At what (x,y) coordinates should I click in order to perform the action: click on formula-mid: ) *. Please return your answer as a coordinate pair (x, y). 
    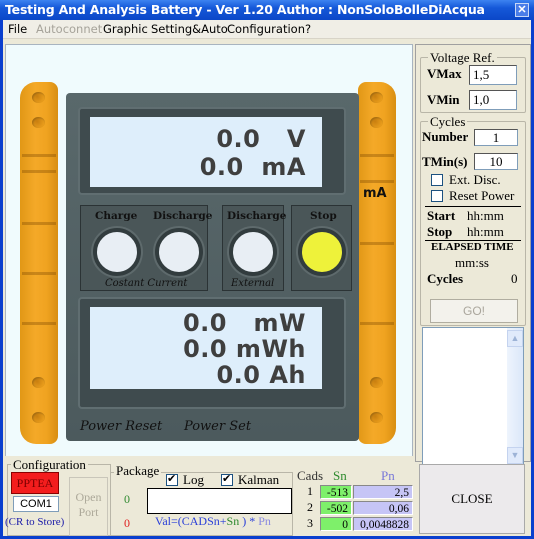
    Looking at the image, I should click on (249, 521).